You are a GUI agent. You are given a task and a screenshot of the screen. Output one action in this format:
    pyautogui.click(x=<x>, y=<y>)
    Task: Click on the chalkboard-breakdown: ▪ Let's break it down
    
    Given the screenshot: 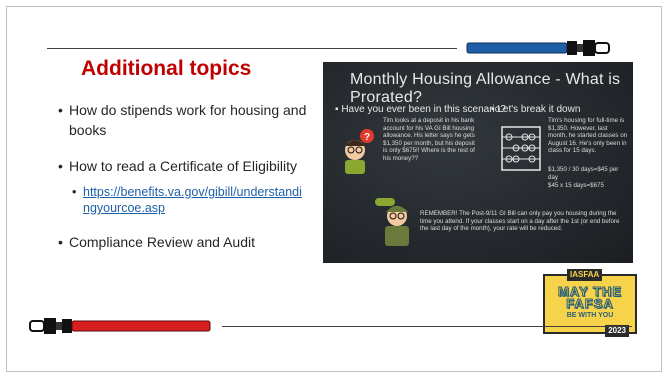 What is the action you would take?
    pyautogui.click(x=536, y=109)
    